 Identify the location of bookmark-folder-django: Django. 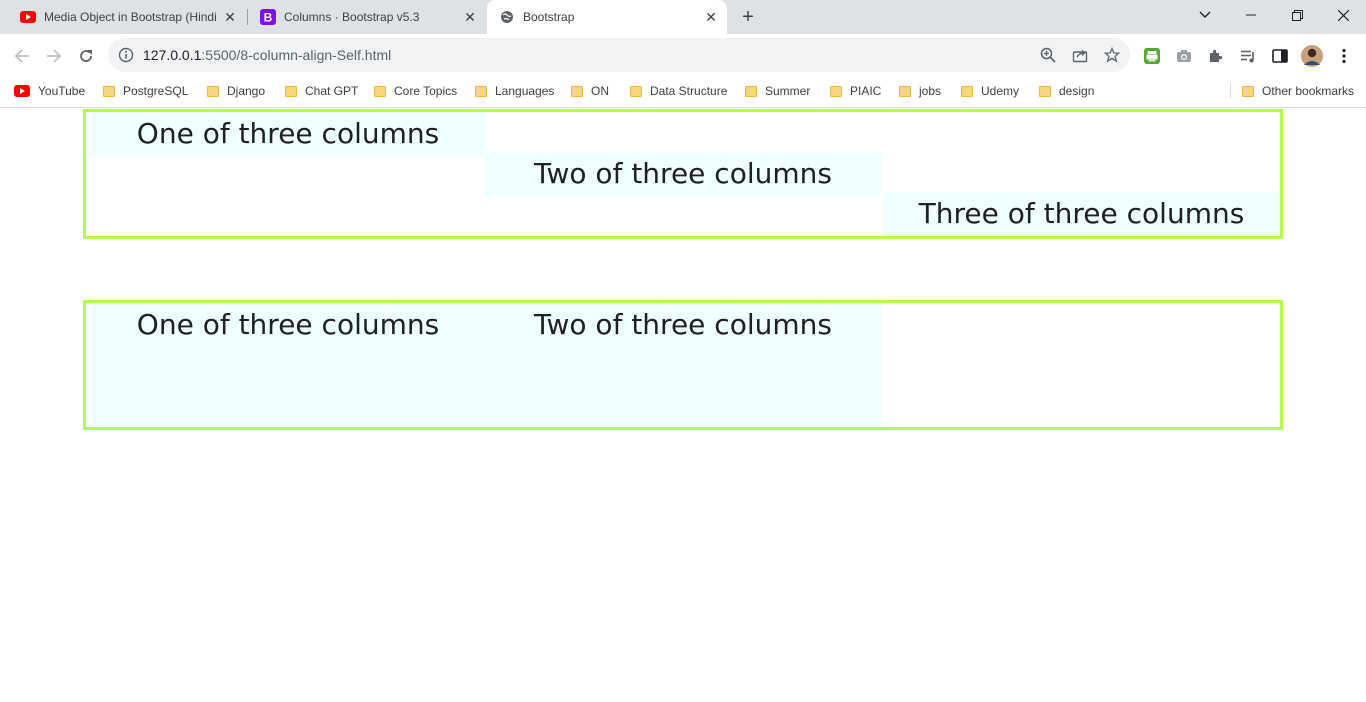
(236, 91).